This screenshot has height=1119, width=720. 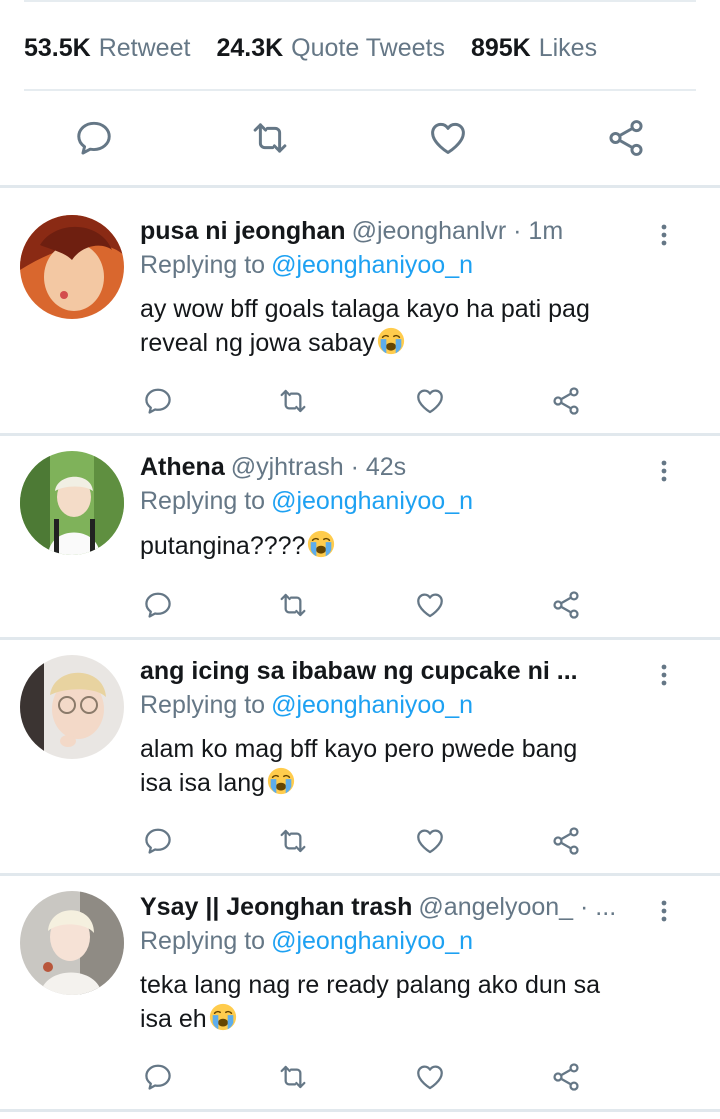 I want to click on tweet-action-bar, so click(x=360, y=138).